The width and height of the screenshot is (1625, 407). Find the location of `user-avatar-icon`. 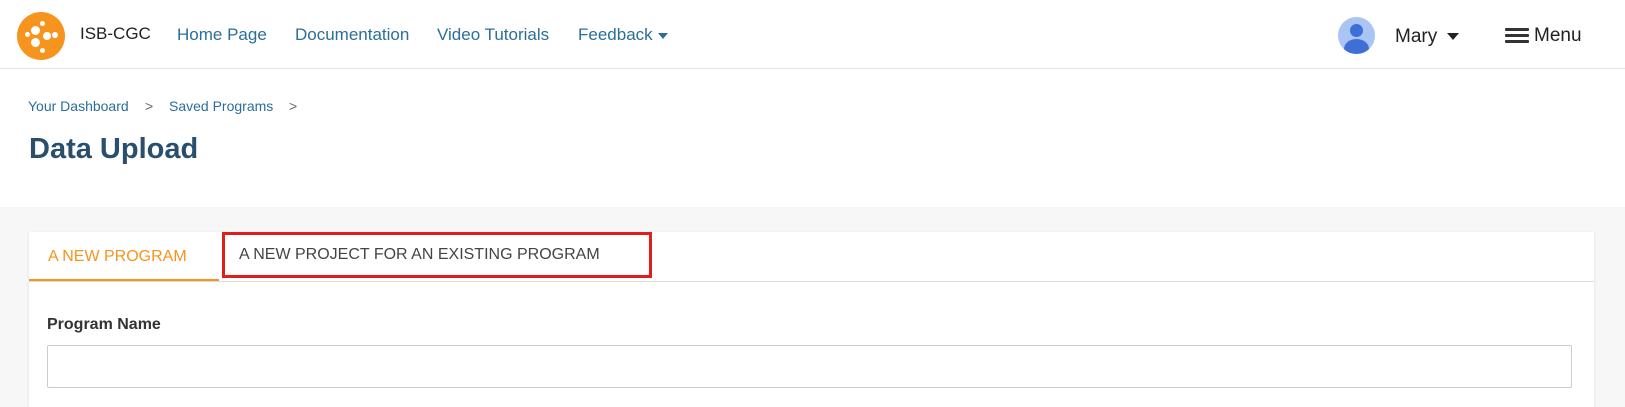

user-avatar-icon is located at coordinates (1356, 35).